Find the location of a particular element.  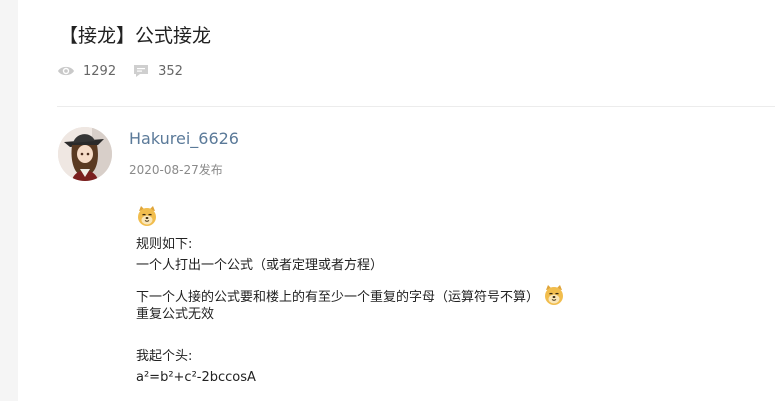

content-line: 规则如下: is located at coordinates (164, 244).